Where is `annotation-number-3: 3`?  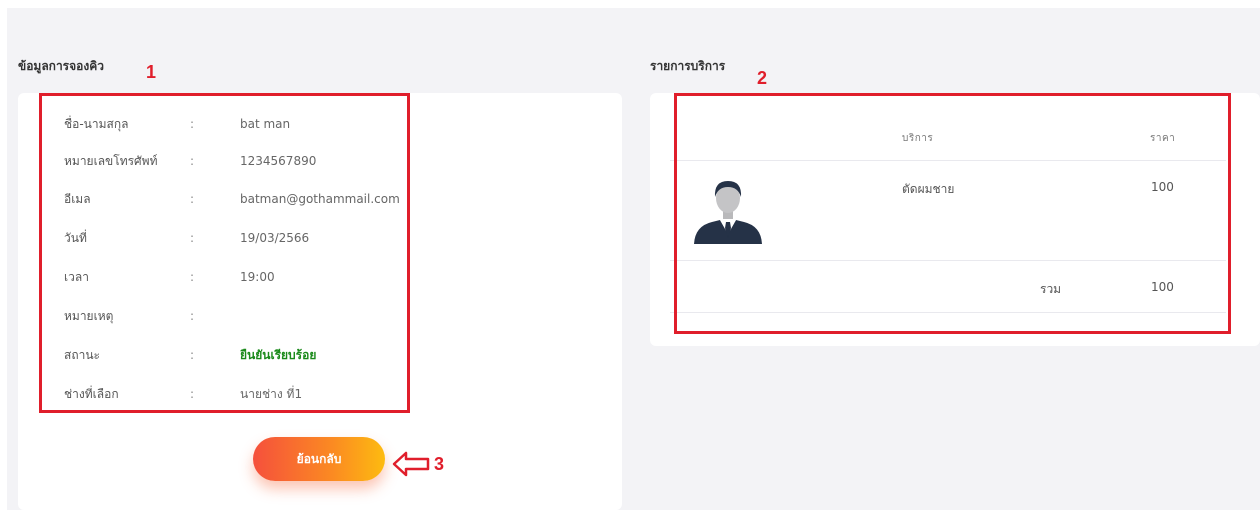 annotation-number-3: 3 is located at coordinates (439, 464).